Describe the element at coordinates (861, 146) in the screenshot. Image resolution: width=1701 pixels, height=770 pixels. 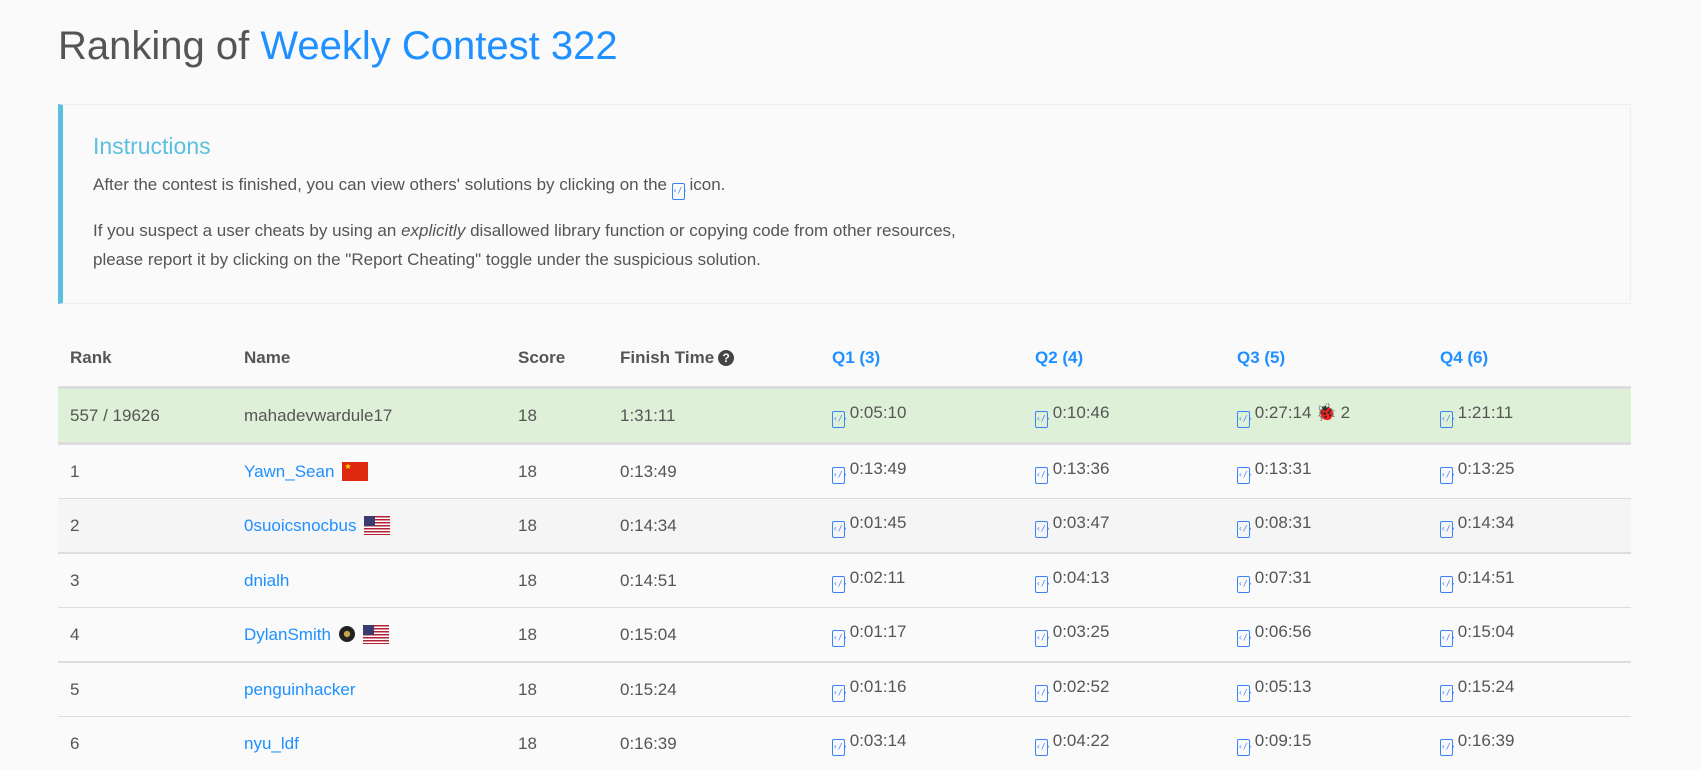
I see `instructions-heading: Instructions` at that location.